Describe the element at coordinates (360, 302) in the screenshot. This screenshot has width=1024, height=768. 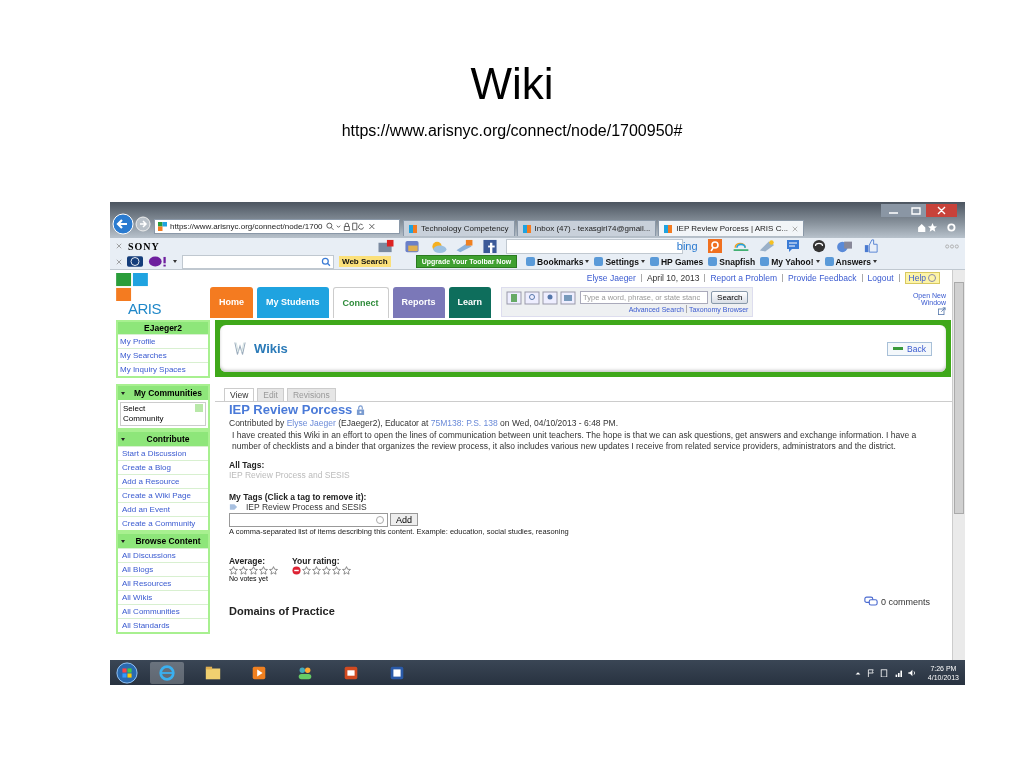
I see `nav-tab: Connect` at that location.